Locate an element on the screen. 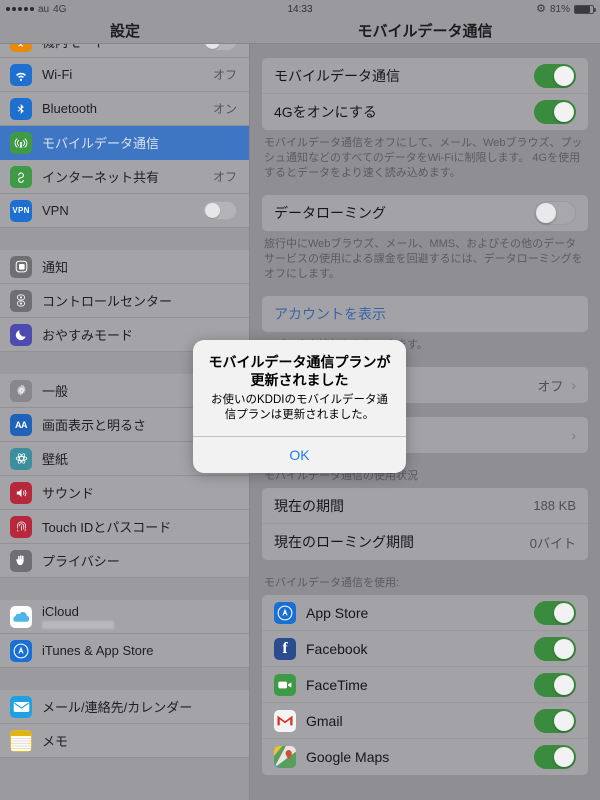 The width and height of the screenshot is (600, 800). alert-message: お使いのKDDIのモバイルデータ通信プランは更新されました。 is located at coordinates (299, 407).